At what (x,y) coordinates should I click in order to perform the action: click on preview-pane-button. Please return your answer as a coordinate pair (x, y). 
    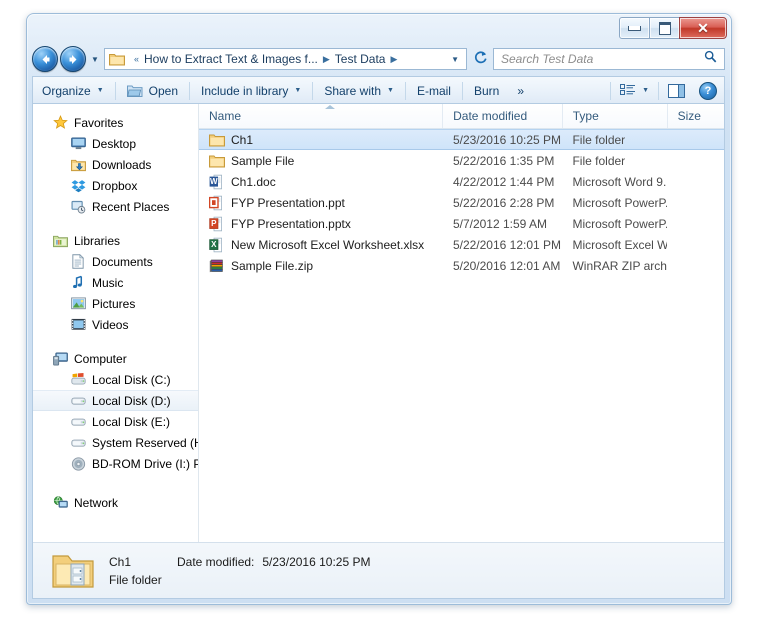
    Looking at the image, I should click on (676, 91).